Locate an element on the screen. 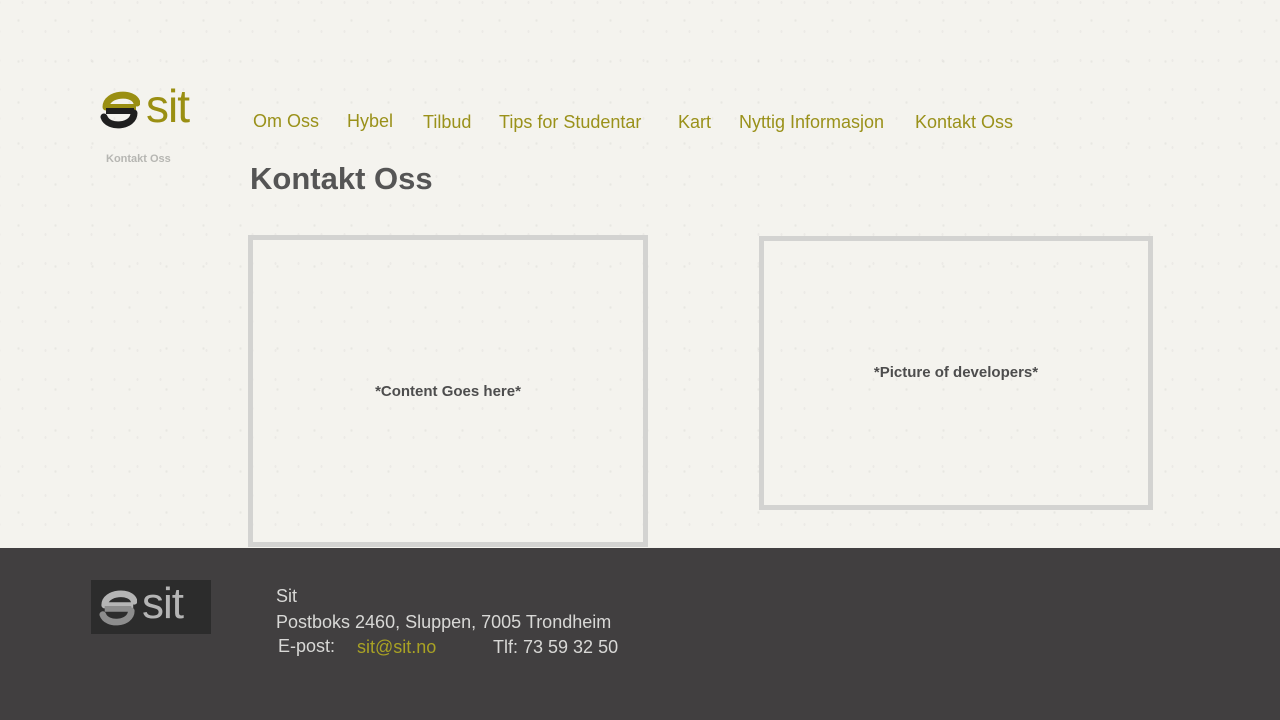 This screenshot has height=720, width=1280. footer-company-name: Sit is located at coordinates (287, 596).